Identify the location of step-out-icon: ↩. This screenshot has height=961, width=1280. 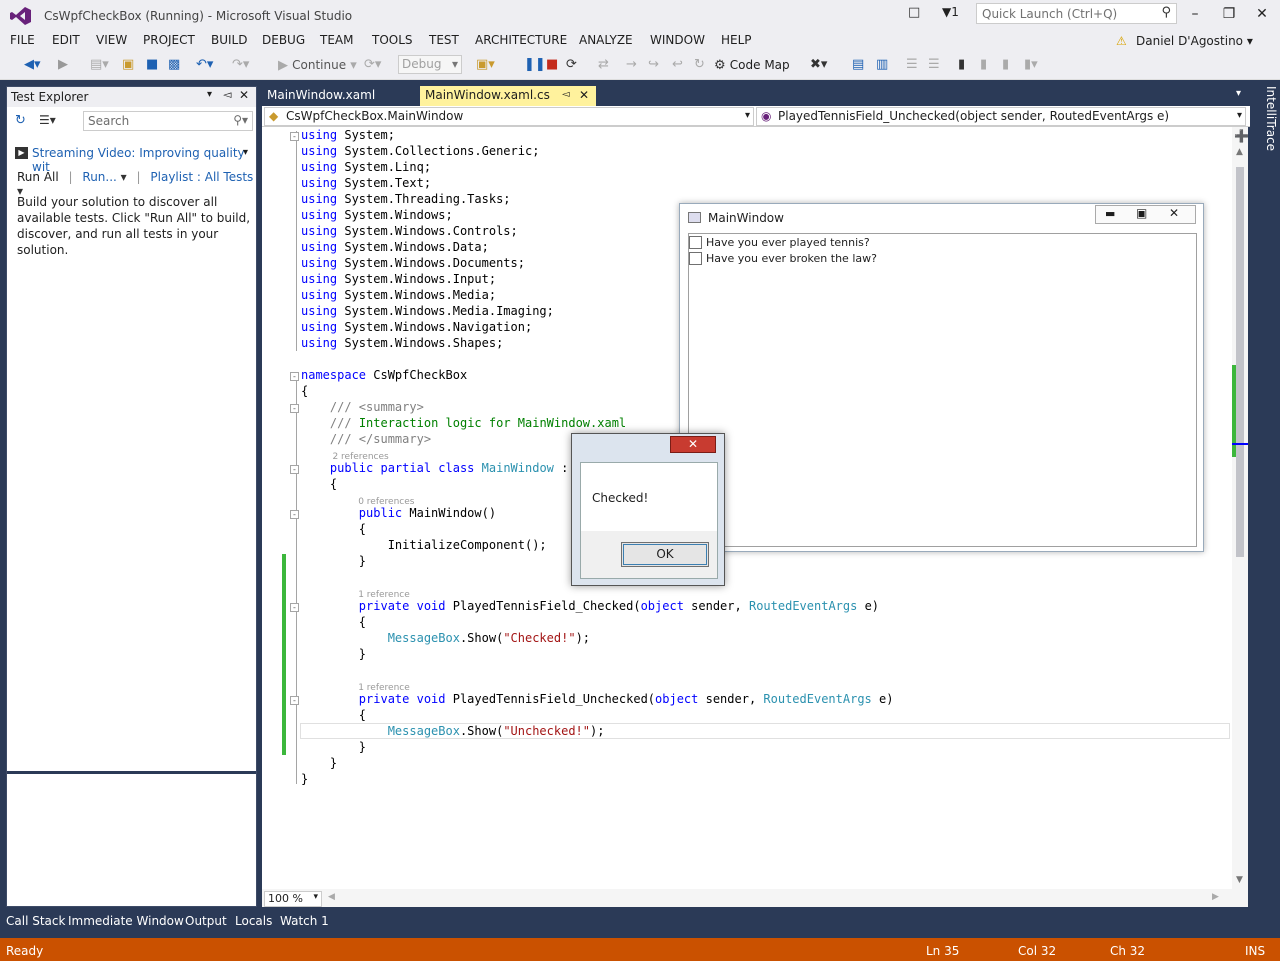
(677, 65).